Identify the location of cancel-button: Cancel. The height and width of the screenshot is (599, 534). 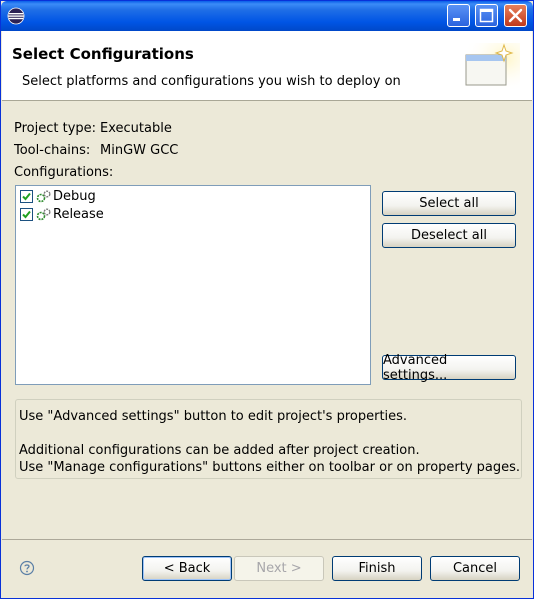
(475, 568).